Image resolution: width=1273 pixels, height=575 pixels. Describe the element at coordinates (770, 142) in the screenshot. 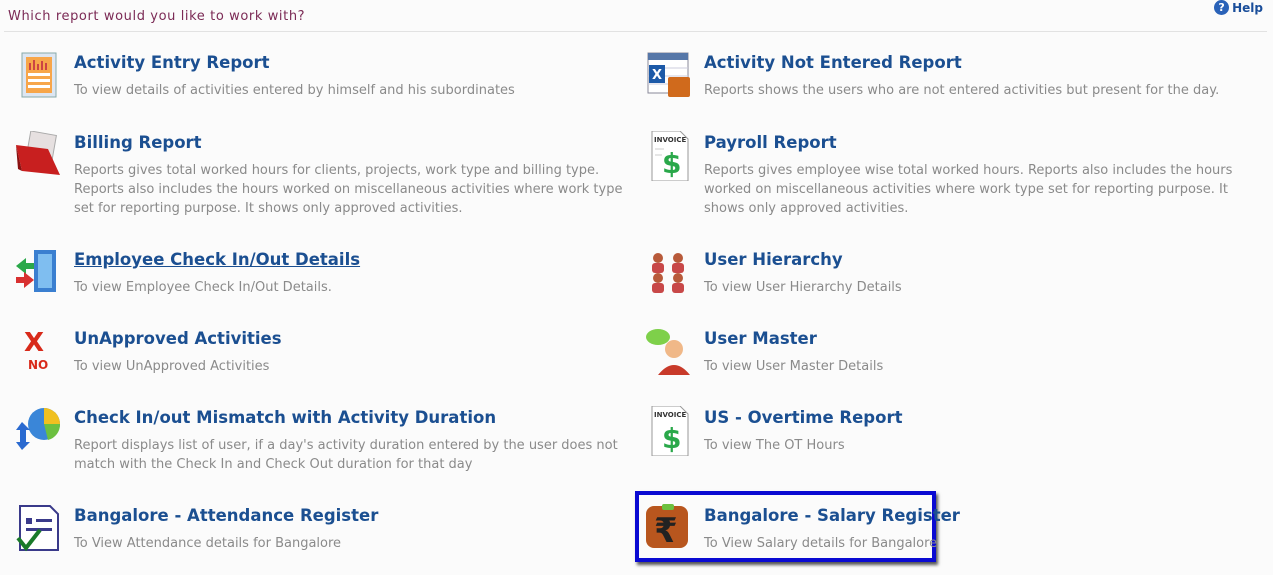

I see `report-title: Payroll Report` at that location.